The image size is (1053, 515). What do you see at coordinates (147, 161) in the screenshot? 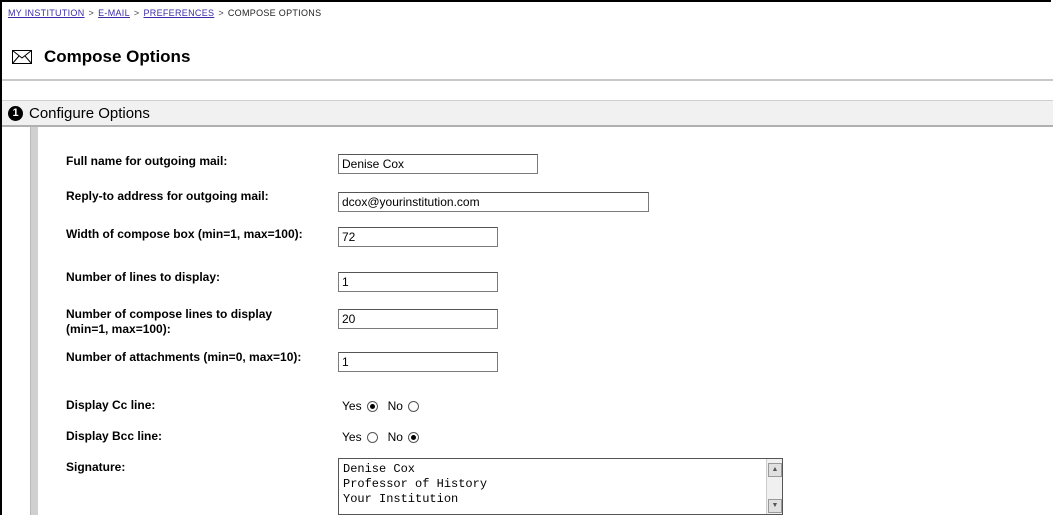
I see `full-name-label: Full name for outgoing mail:` at bounding box center [147, 161].